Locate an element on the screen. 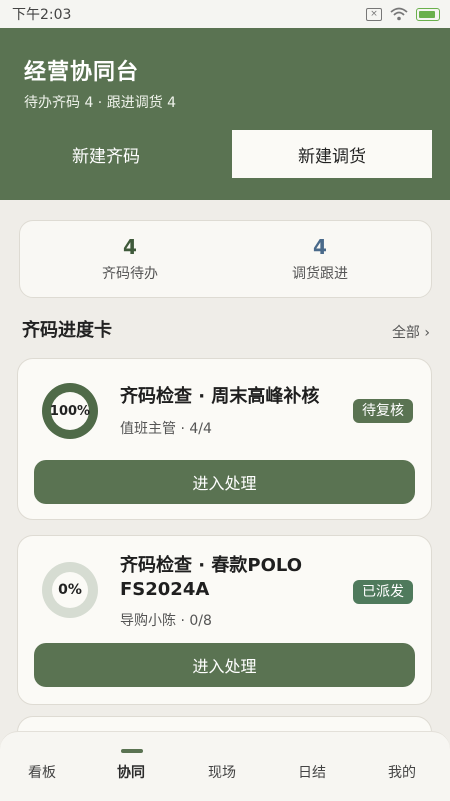  qima-stat: 4 齐码待办 is located at coordinates (130, 259).